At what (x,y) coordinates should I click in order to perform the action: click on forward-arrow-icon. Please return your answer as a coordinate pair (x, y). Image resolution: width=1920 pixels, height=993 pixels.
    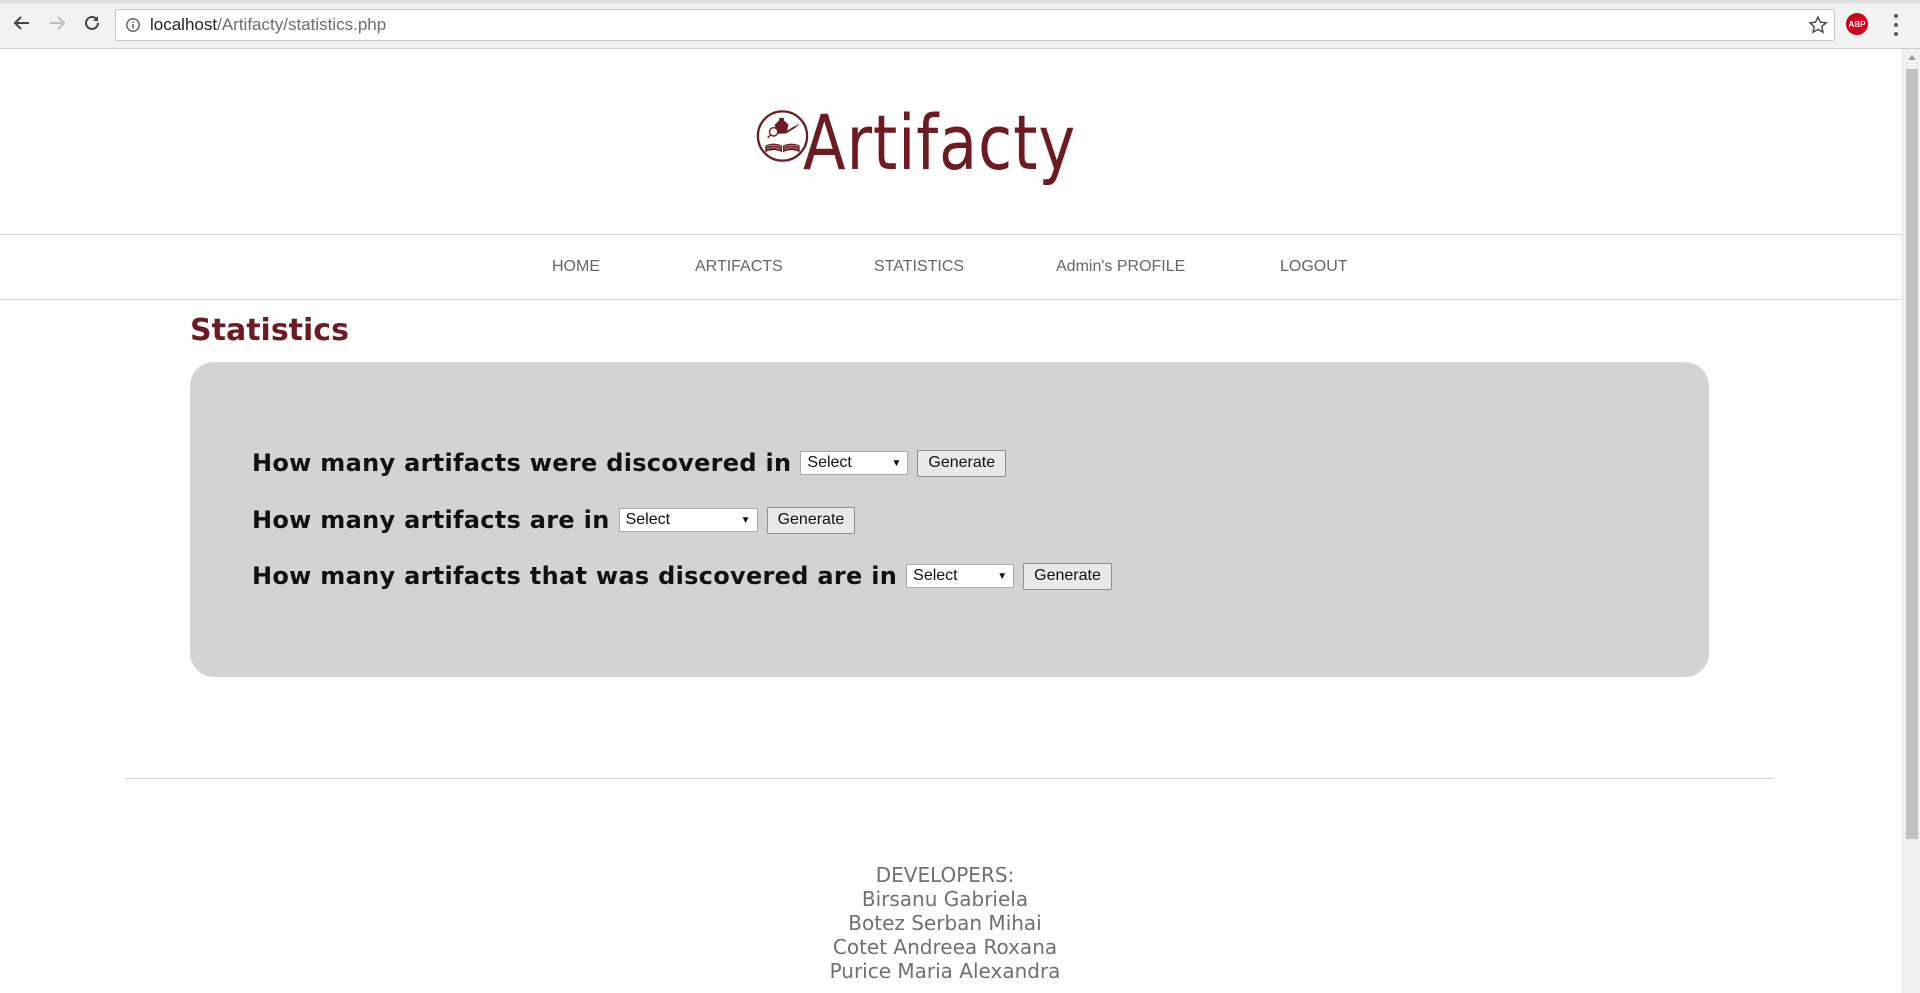
    Looking at the image, I should click on (58, 23).